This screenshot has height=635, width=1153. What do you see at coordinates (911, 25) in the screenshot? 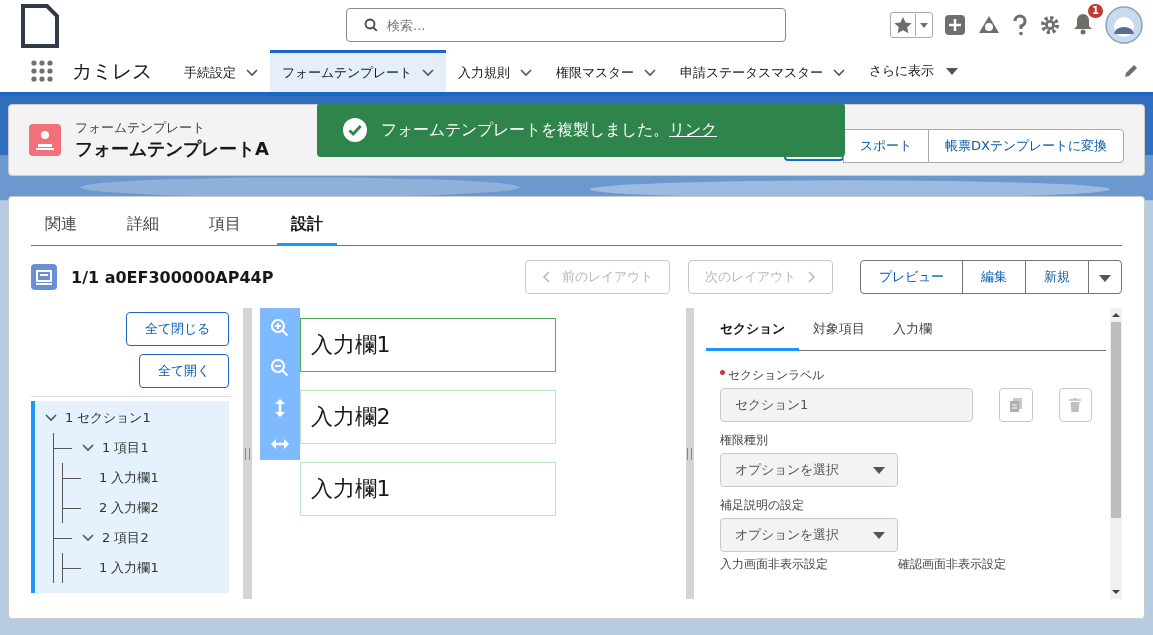
I see `favorites-button` at bounding box center [911, 25].